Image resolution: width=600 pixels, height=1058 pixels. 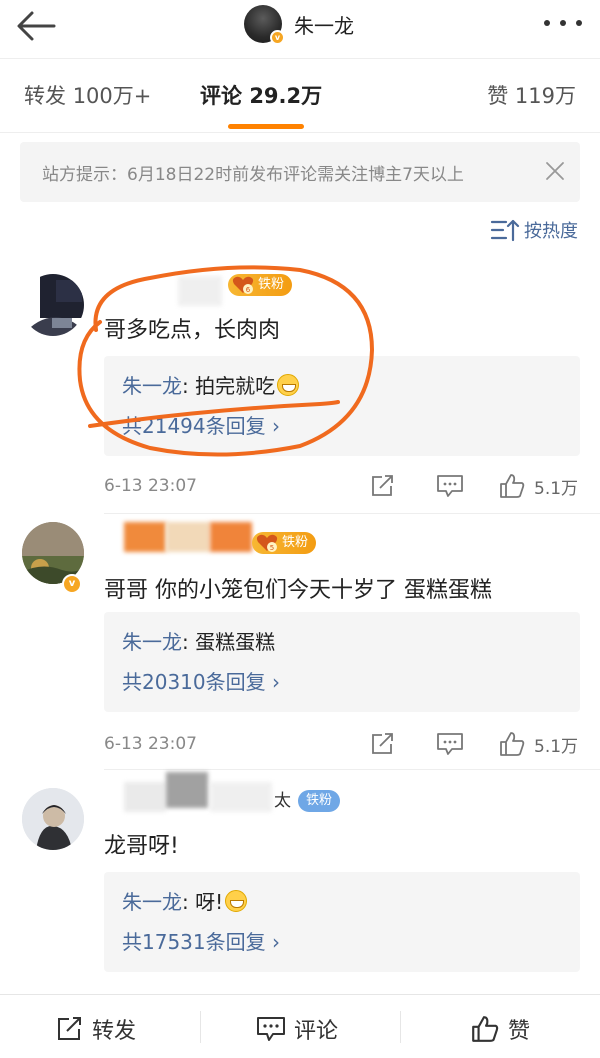 I want to click on more-dots-icon, so click(x=563, y=23).